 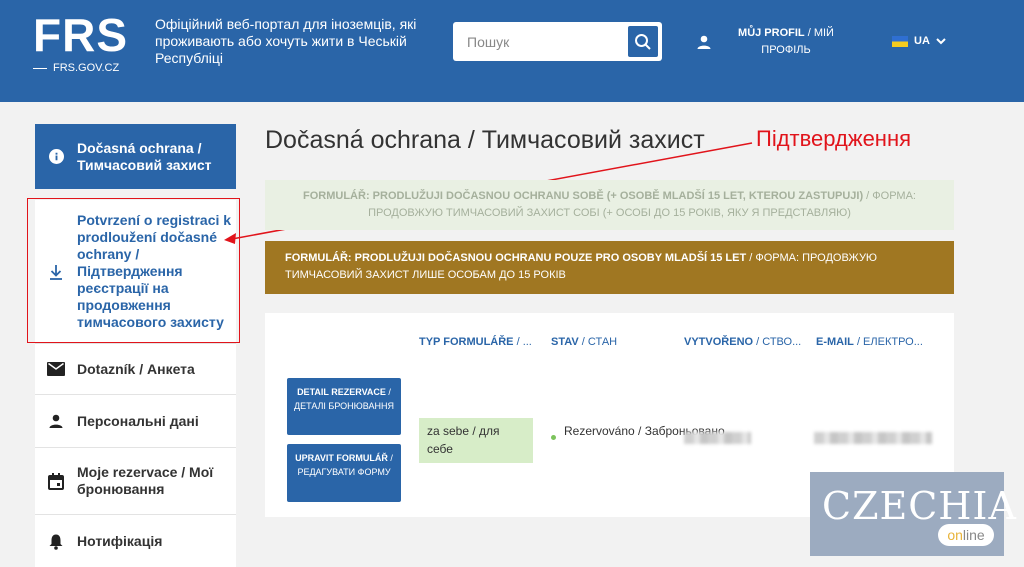 I want to click on calendar-icon, so click(x=56, y=481).